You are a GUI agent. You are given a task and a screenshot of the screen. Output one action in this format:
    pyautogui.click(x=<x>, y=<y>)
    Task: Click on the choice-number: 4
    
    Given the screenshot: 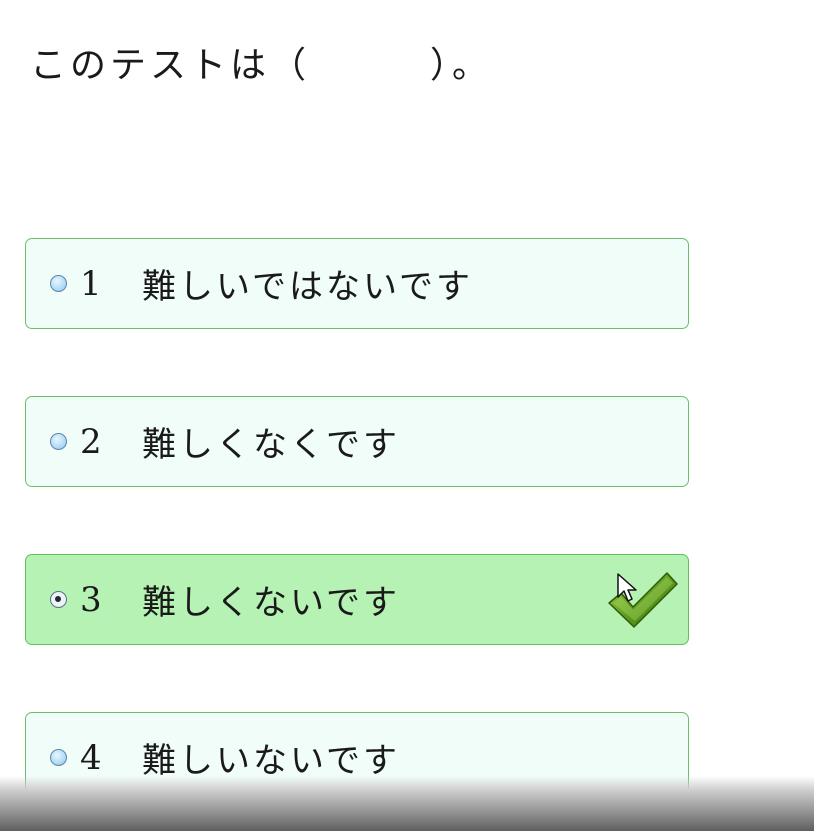 What is the action you would take?
    pyautogui.click(x=91, y=757)
    